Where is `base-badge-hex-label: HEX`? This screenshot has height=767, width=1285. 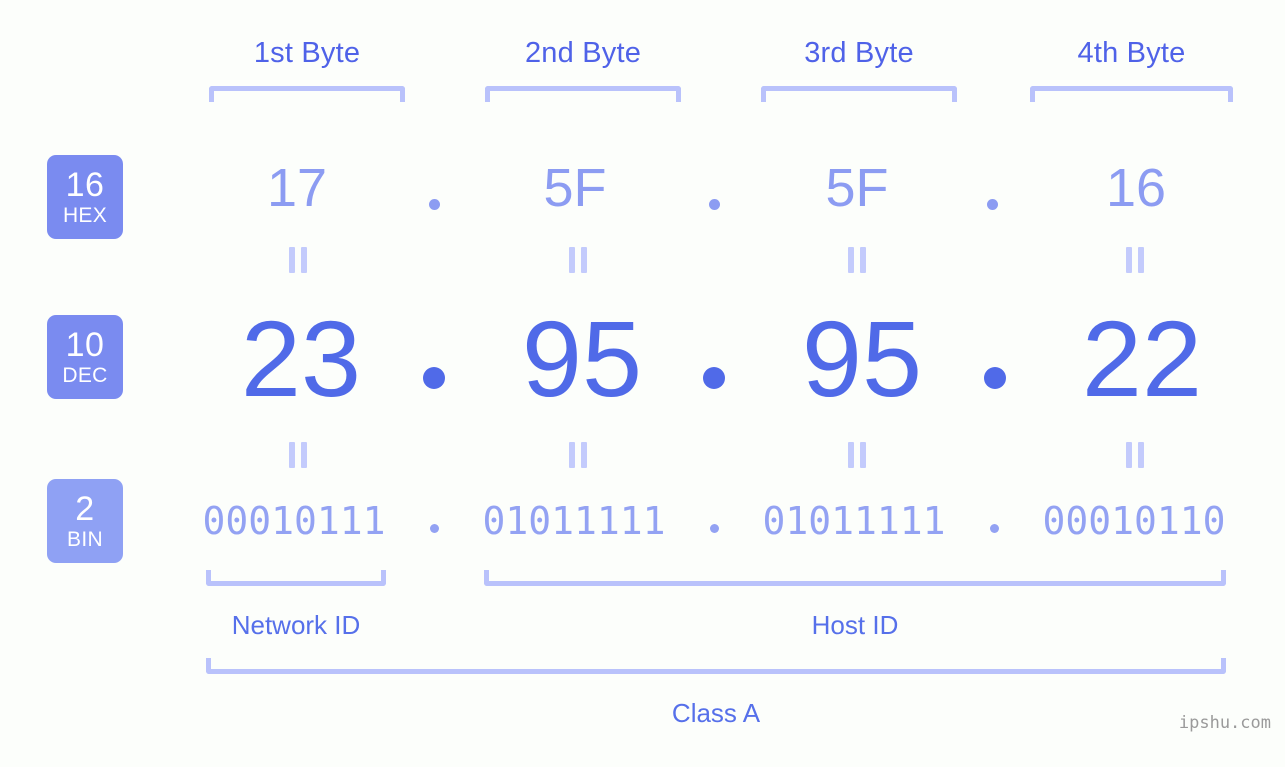
base-badge-hex-label: HEX is located at coordinates (85, 215).